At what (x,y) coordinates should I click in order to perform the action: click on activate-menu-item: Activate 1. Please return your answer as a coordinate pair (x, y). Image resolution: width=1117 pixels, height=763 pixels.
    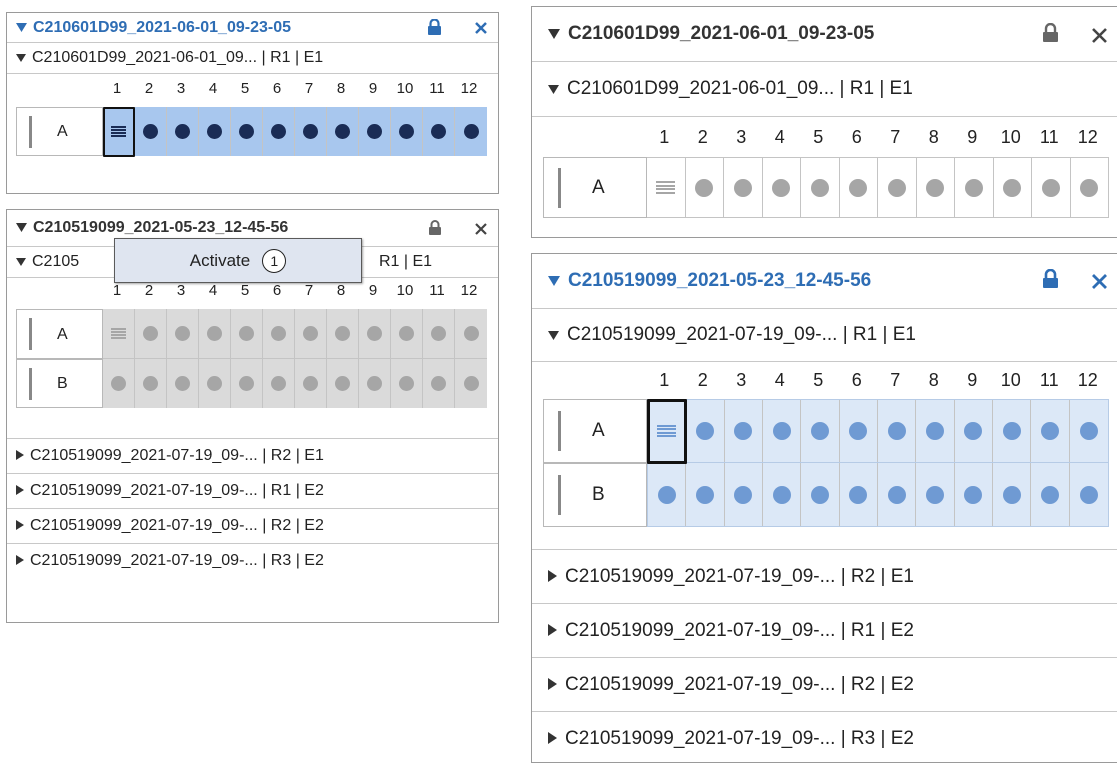
    Looking at the image, I should click on (238, 260).